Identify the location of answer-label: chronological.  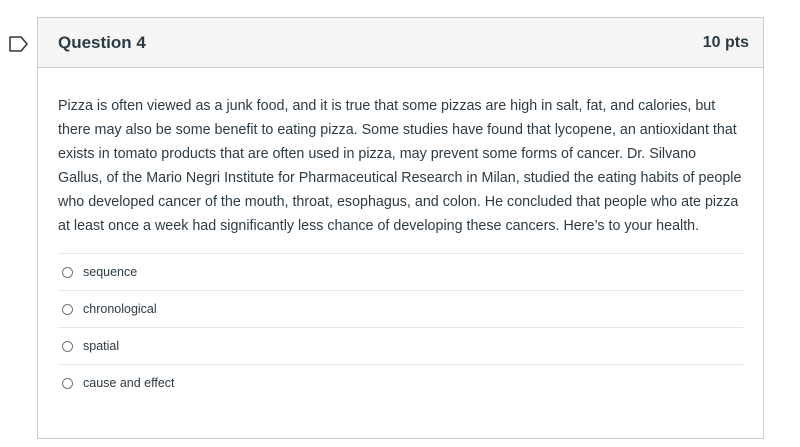
(120, 309).